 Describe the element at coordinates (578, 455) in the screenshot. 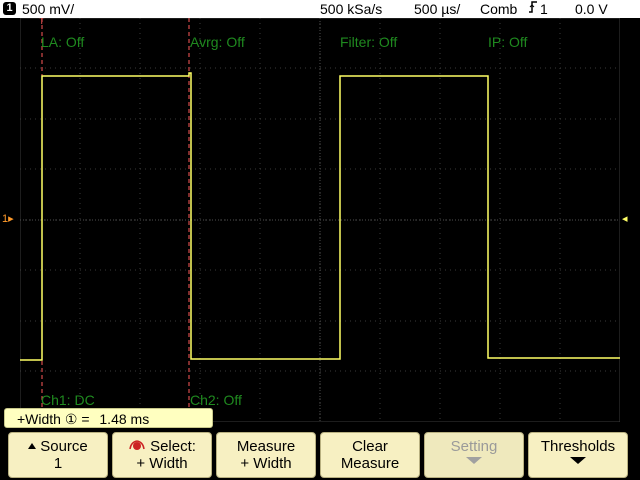

I see `thresholds-softkey: Thresholds` at that location.